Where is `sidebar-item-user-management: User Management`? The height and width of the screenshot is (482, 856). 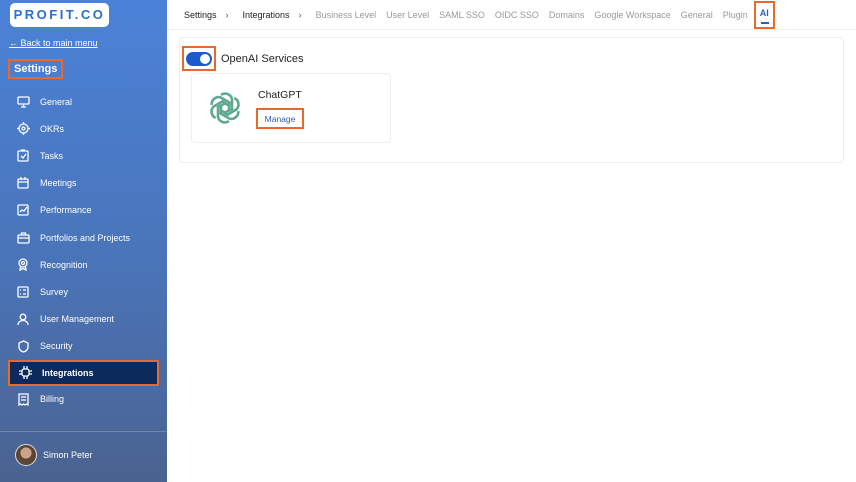 sidebar-item-user-management: User Management is located at coordinates (83, 319).